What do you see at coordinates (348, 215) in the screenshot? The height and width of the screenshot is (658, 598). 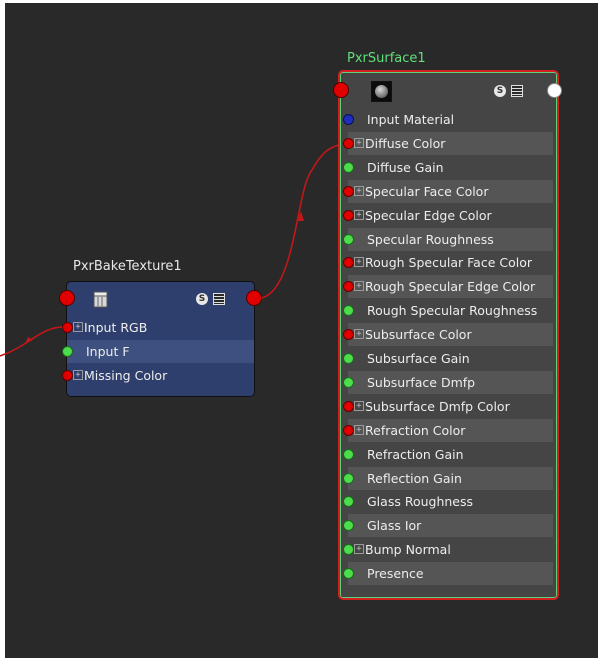 I see `plug-specular-edge-color` at bounding box center [348, 215].